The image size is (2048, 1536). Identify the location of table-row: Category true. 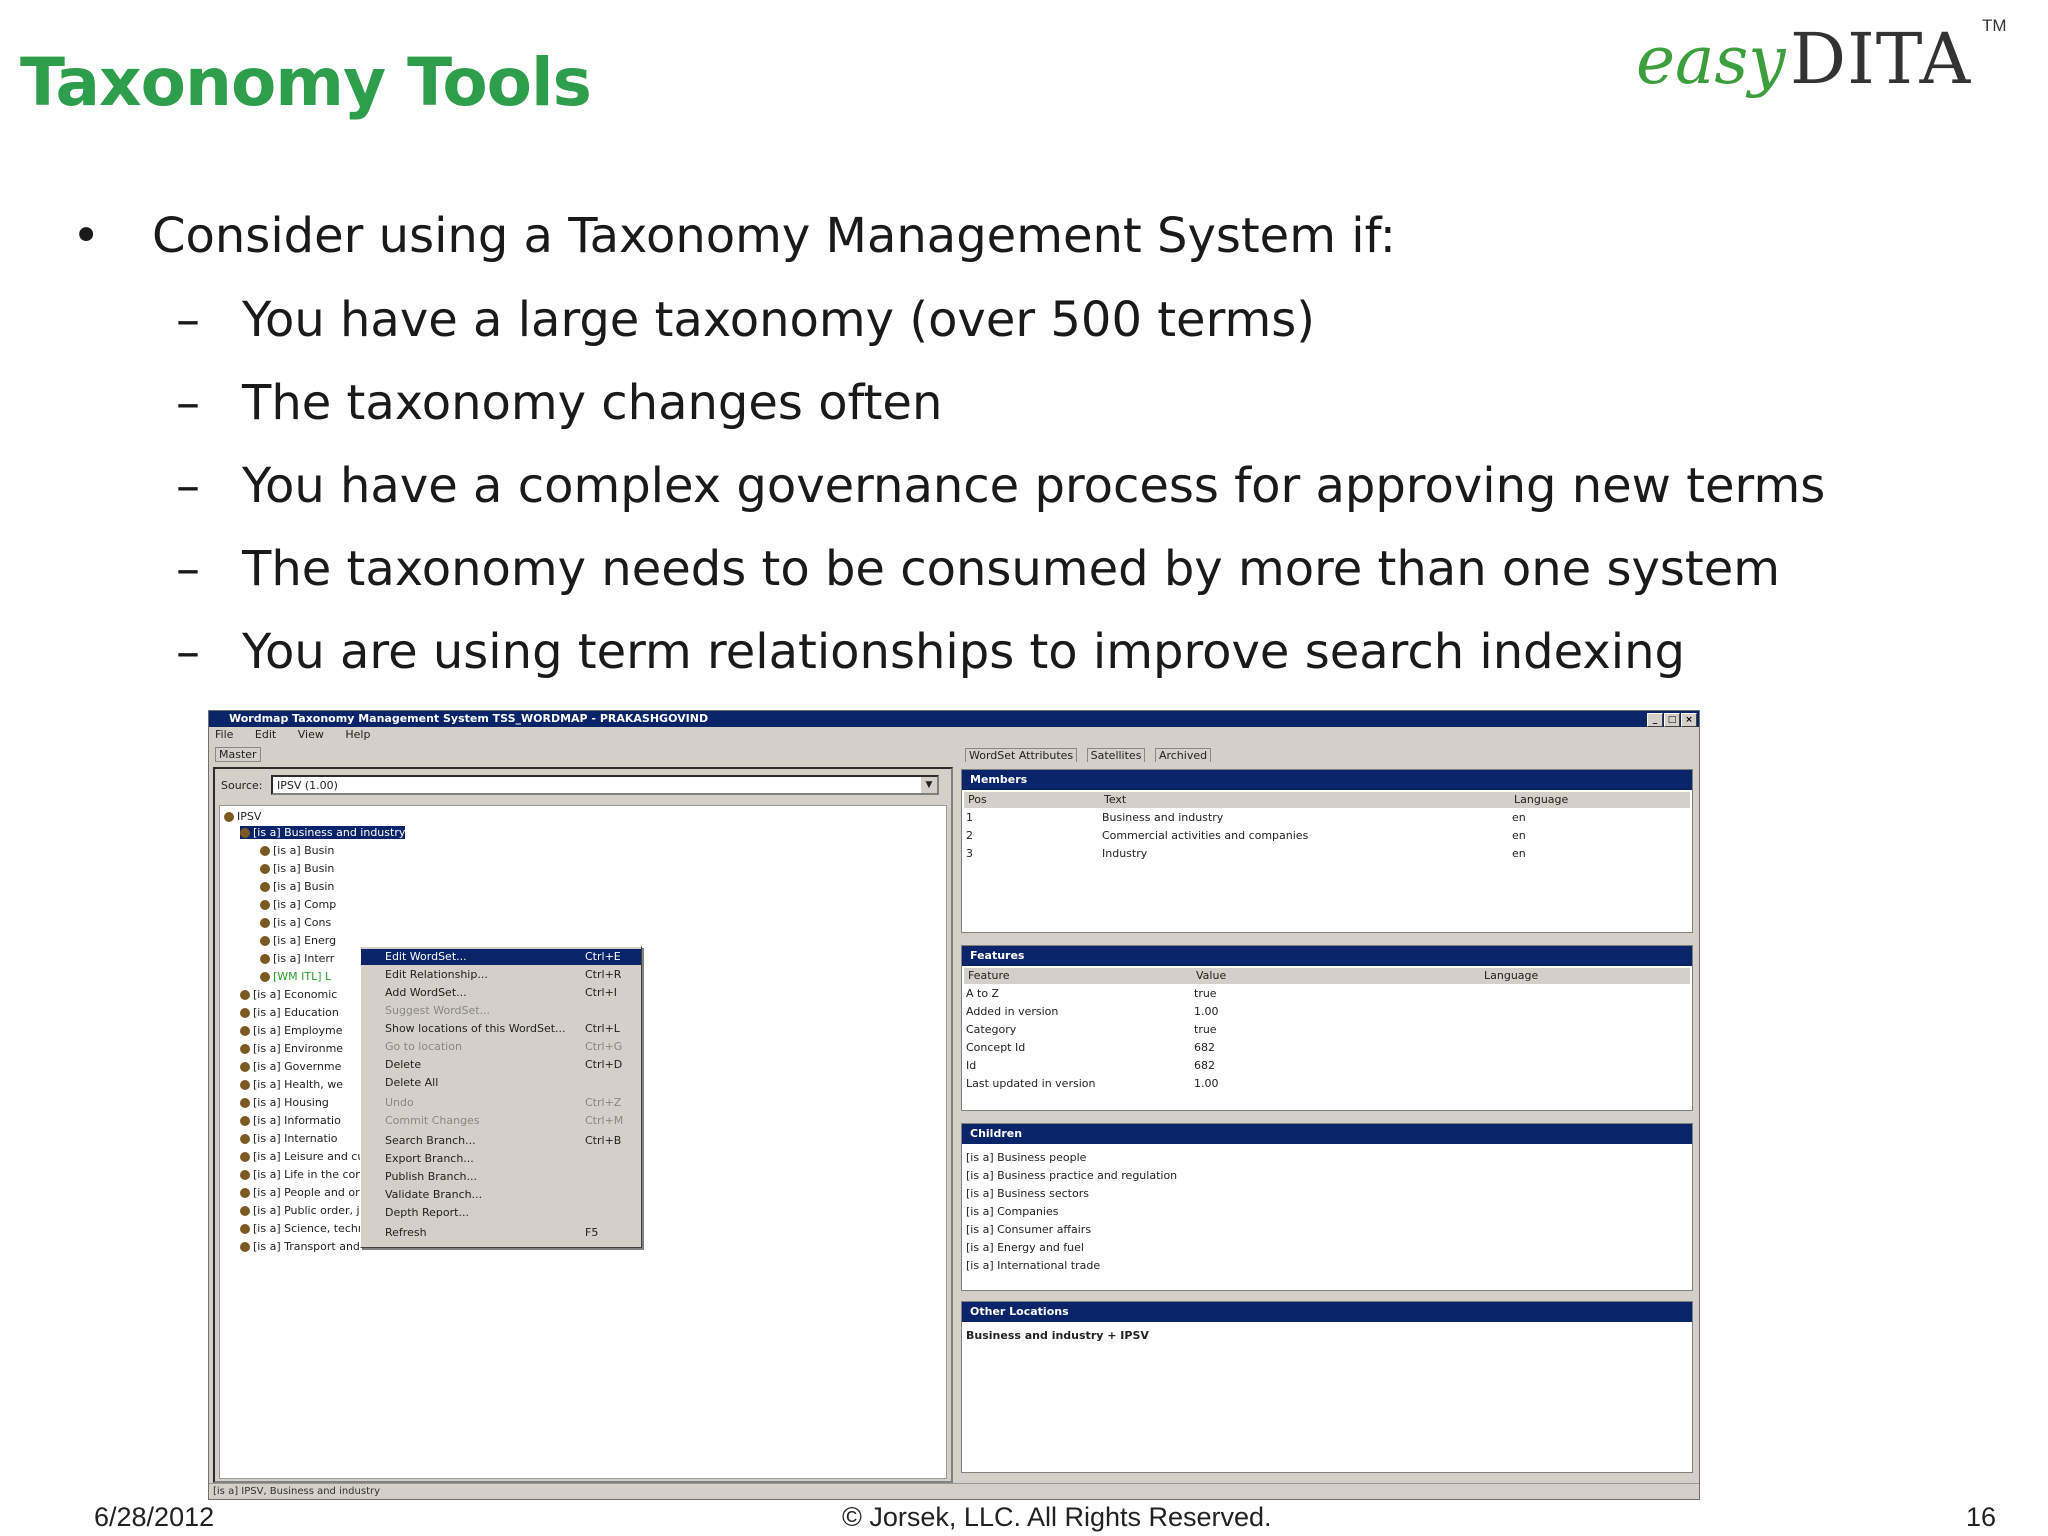
(1327, 1030).